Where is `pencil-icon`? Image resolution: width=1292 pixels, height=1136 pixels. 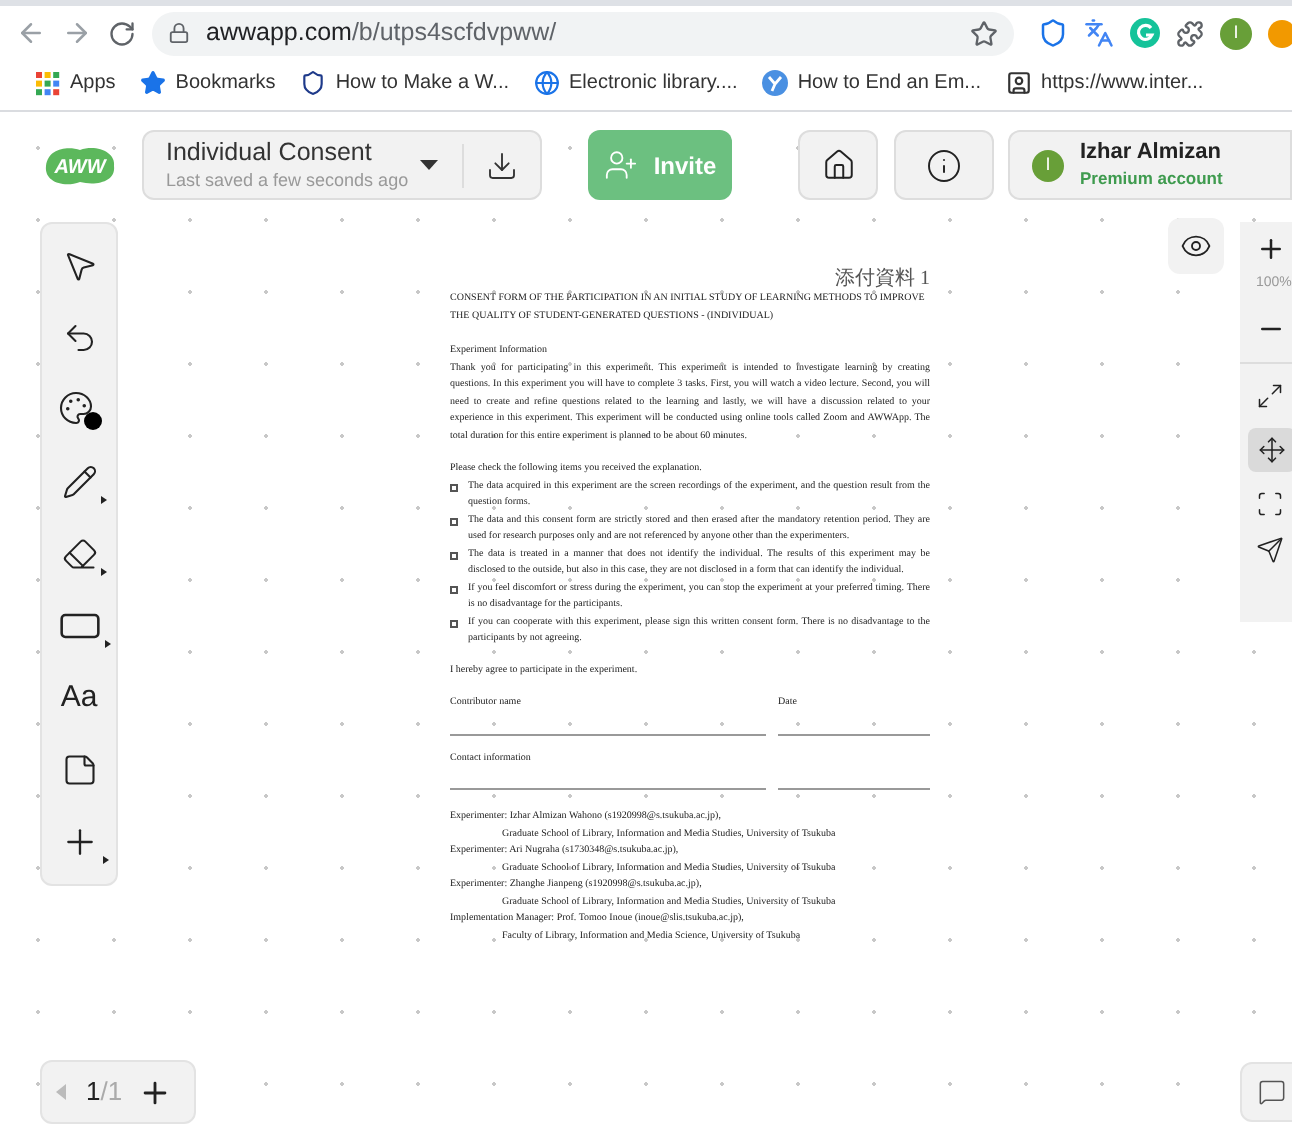
pencil-icon is located at coordinates (79, 482).